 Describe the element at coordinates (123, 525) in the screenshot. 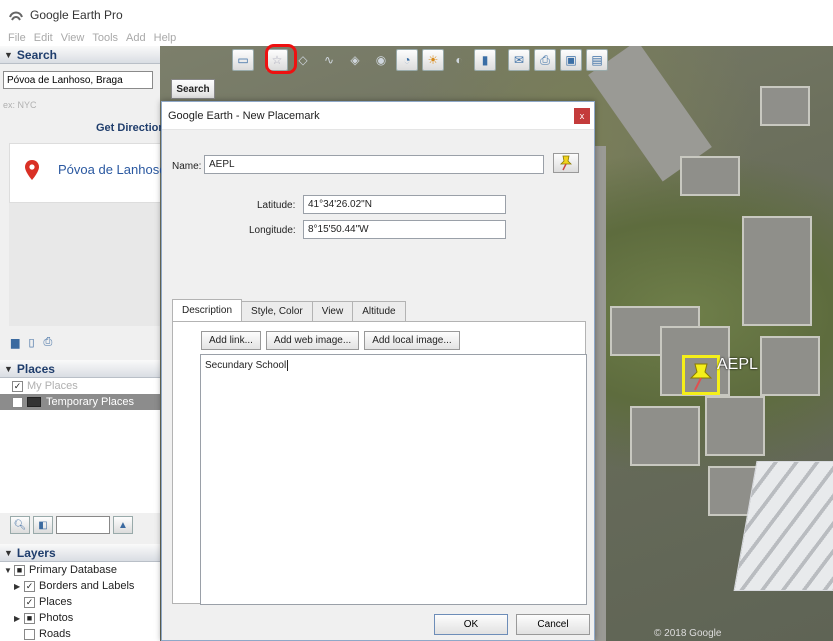

I see `move-up-icon: ▲` at that location.